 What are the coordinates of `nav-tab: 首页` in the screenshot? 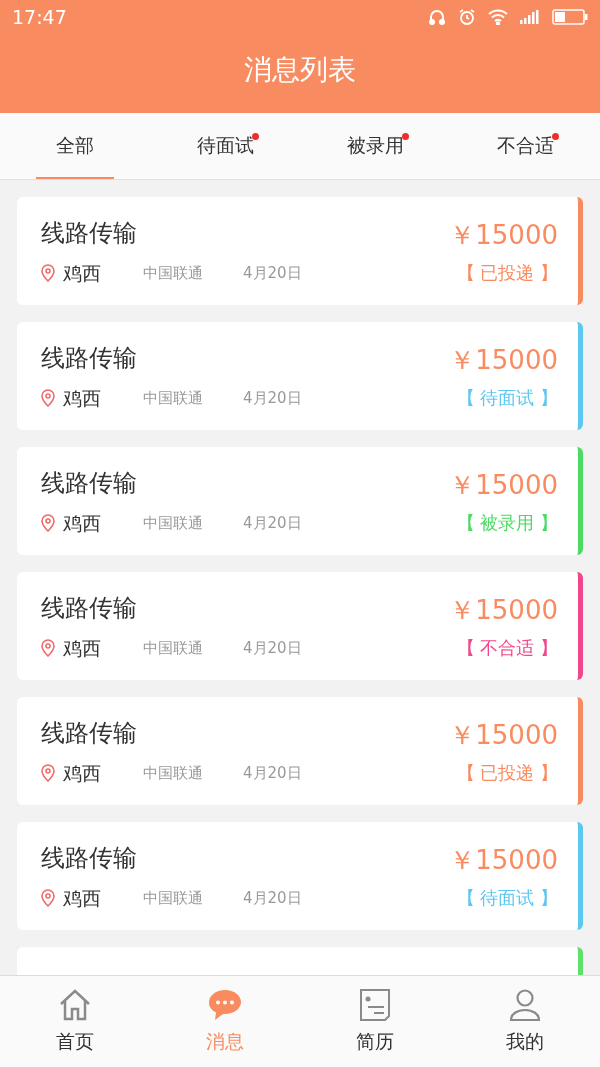 It's located at (75, 1021).